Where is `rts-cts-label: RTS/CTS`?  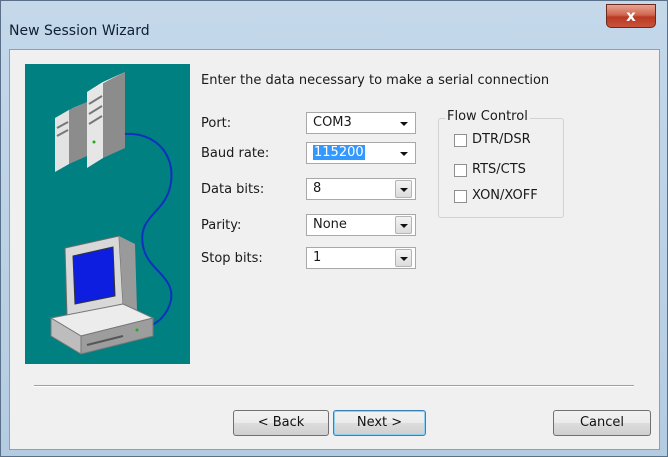
rts-cts-label: RTS/CTS is located at coordinates (499, 169).